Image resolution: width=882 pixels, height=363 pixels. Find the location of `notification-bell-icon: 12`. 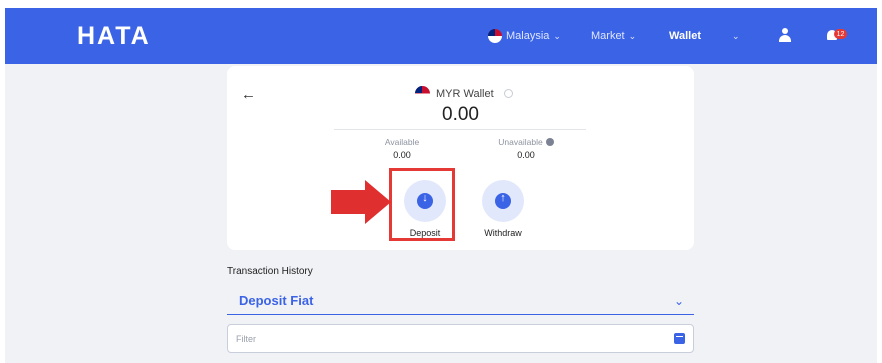

notification-bell-icon: 12 is located at coordinates (835, 35).